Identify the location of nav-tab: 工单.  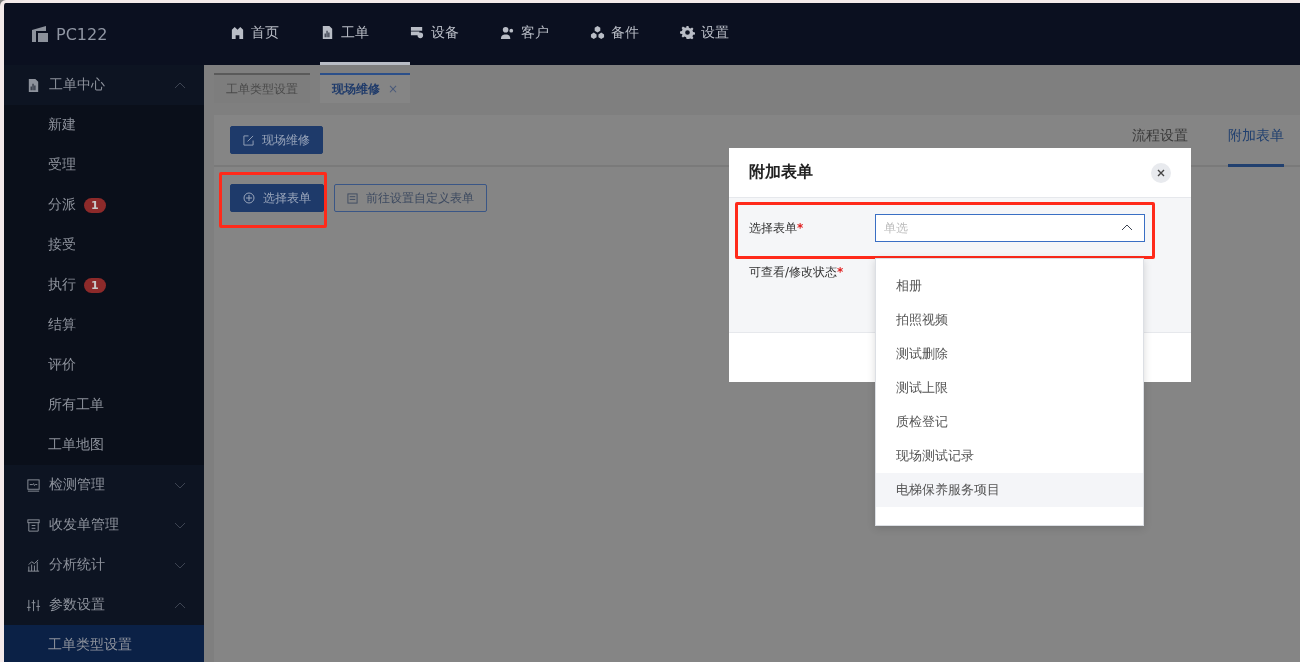
(365, 34).